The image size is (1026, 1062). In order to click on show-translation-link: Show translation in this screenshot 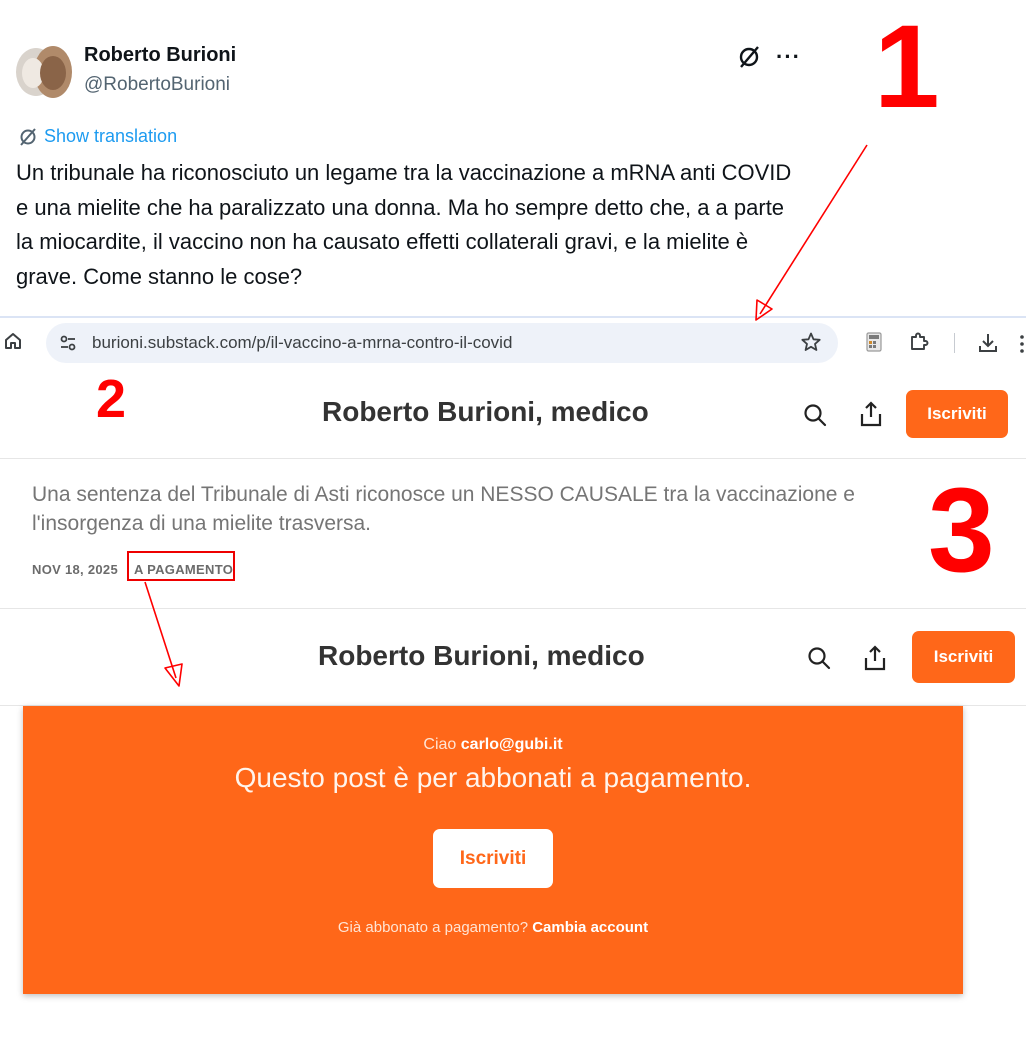, I will do `click(97, 136)`.